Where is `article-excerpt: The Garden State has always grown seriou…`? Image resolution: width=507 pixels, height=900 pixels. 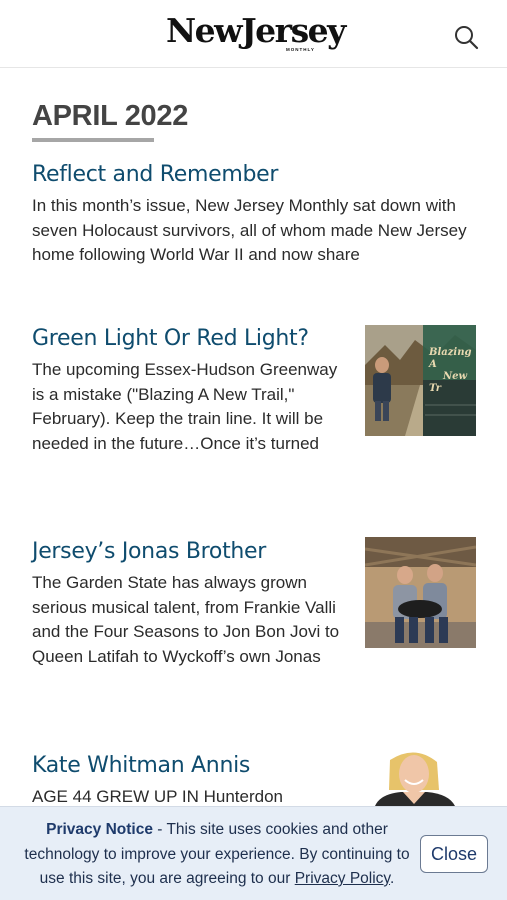
article-excerpt: The Garden State has always grown seriou… is located at coordinates (186, 619).